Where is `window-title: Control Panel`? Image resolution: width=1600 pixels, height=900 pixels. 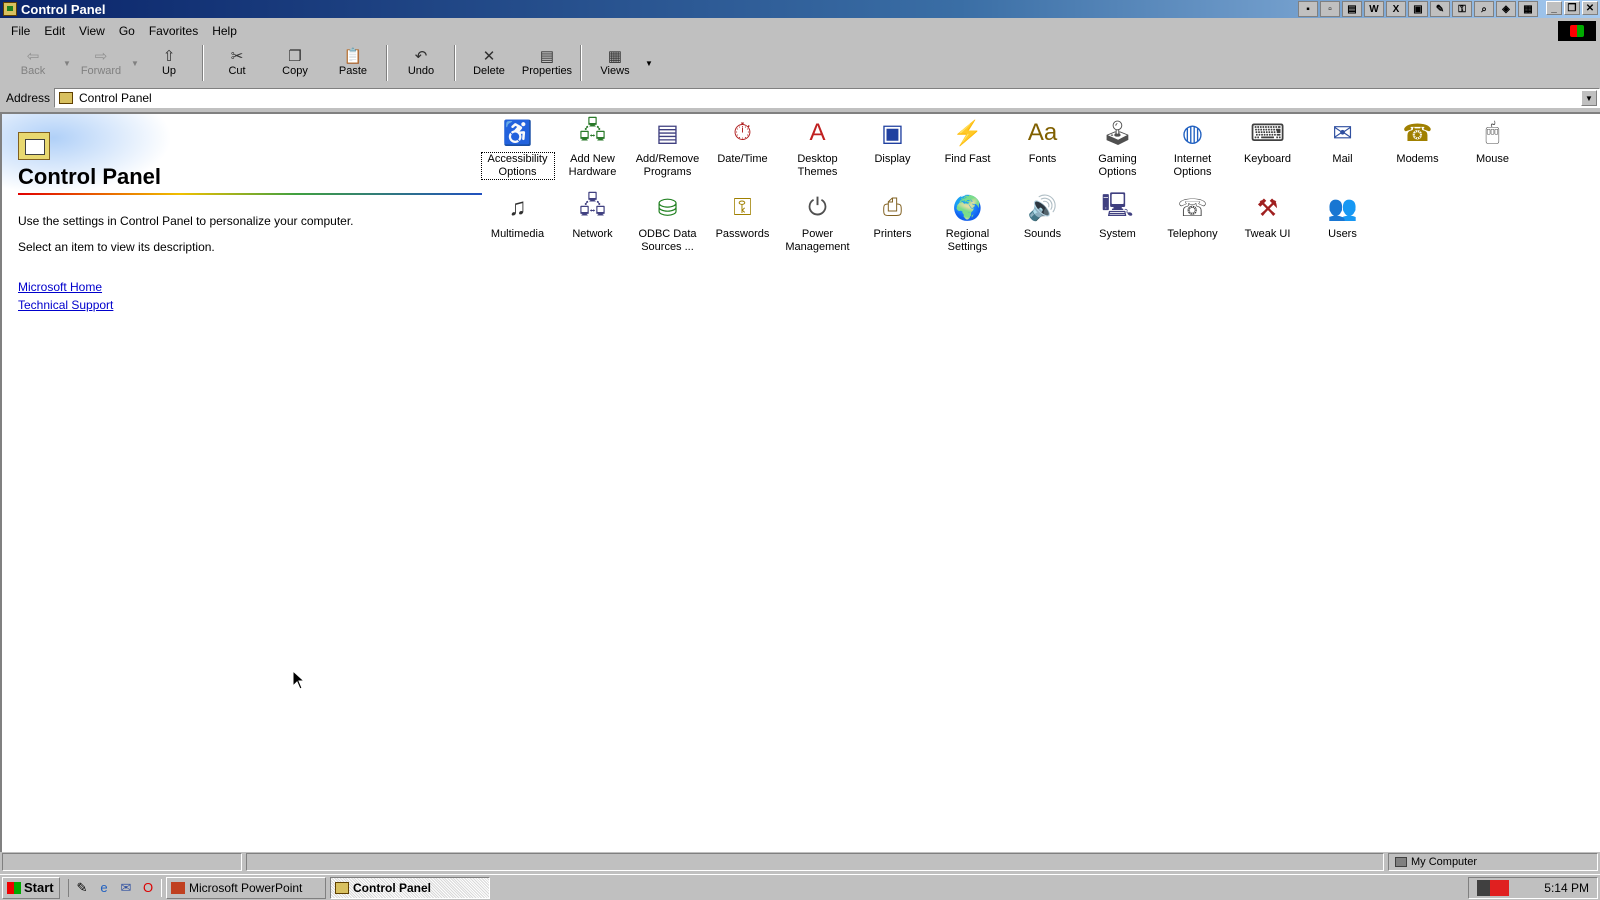 window-title: Control Panel is located at coordinates (63, 9).